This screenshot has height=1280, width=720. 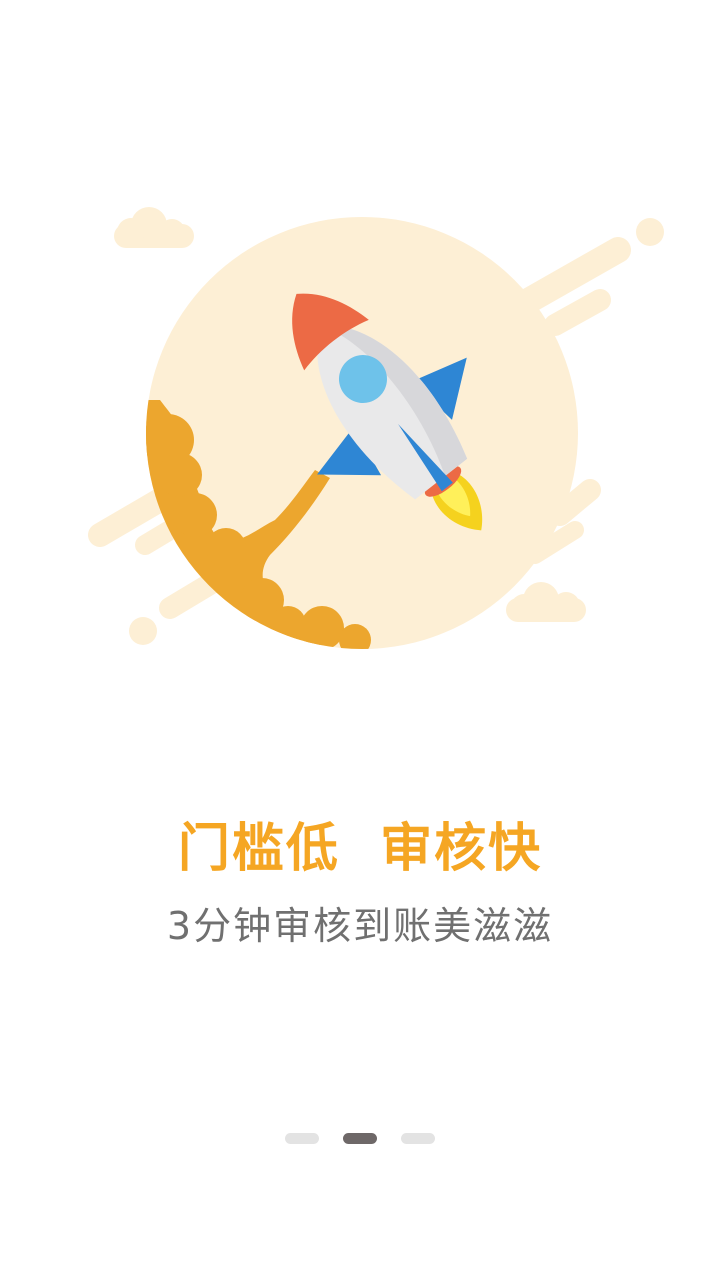 I want to click on page-title: 门槛低 审核快, so click(x=360, y=849).